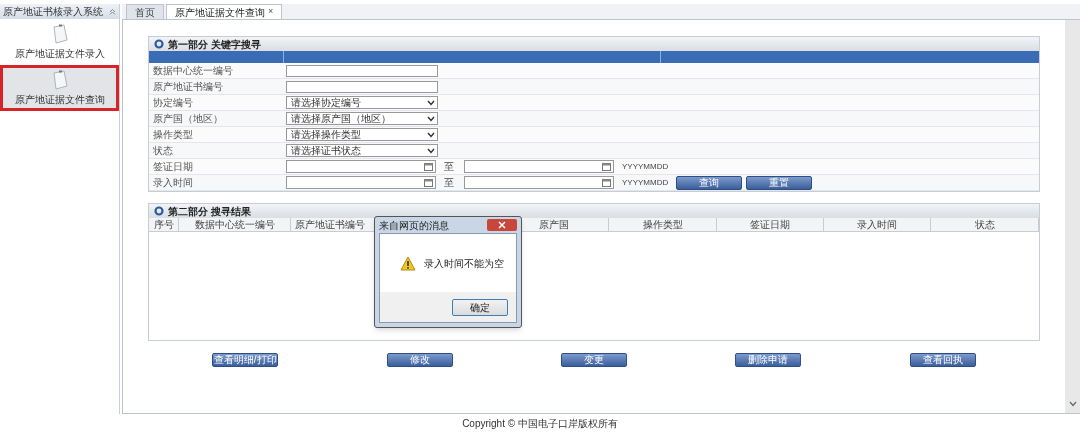  I want to click on action-button: 修改, so click(419, 360).